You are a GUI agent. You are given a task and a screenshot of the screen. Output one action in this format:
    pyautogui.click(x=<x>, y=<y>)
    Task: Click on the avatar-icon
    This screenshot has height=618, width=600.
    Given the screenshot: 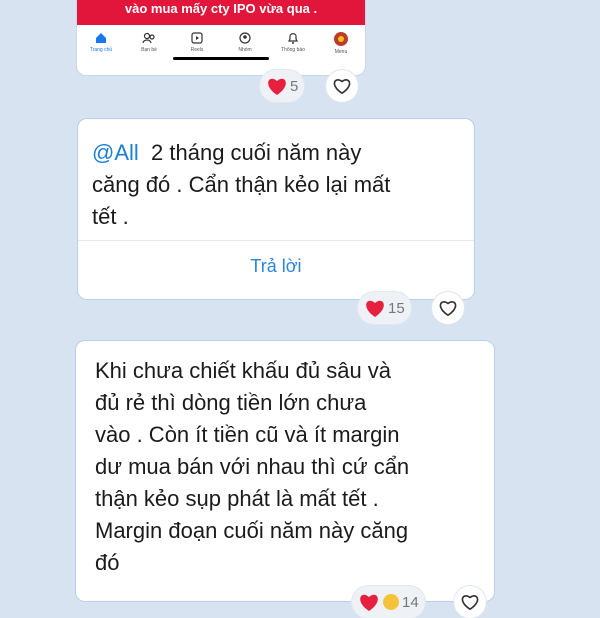 What is the action you would take?
    pyautogui.click(x=341, y=39)
    